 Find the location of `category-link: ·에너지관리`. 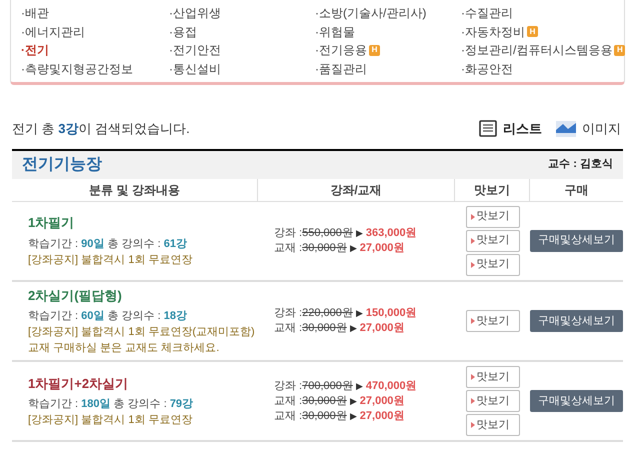

category-link: ·에너지관리 is located at coordinates (53, 31).